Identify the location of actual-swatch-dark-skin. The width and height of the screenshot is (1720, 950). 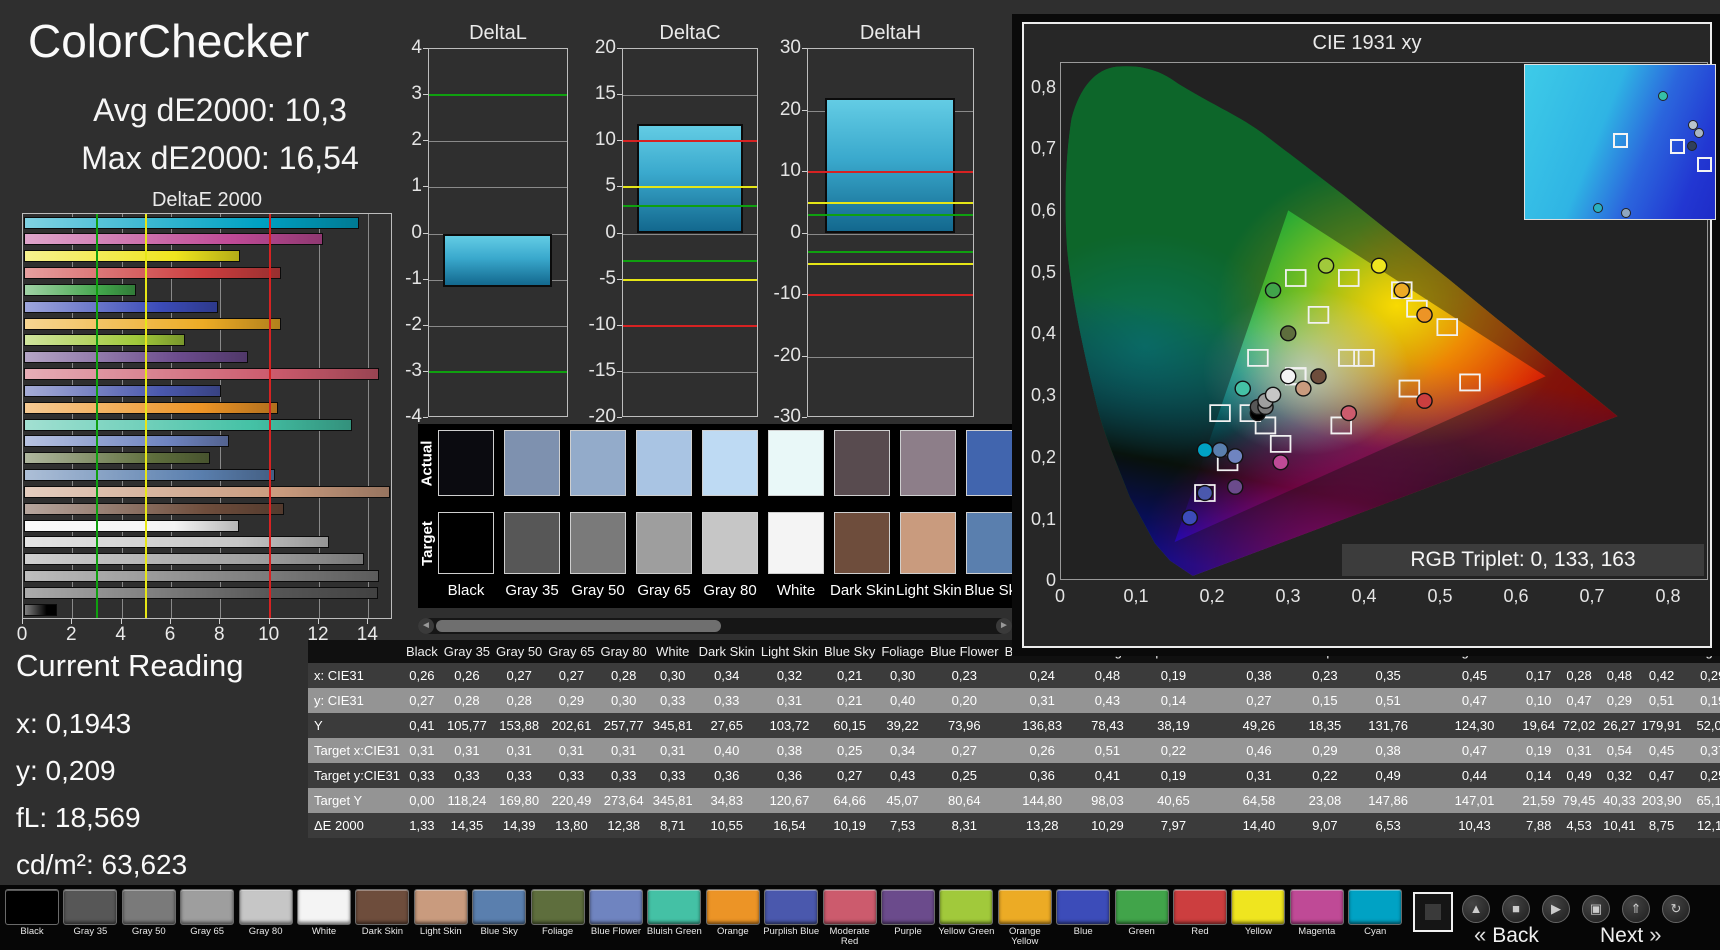
(862, 463).